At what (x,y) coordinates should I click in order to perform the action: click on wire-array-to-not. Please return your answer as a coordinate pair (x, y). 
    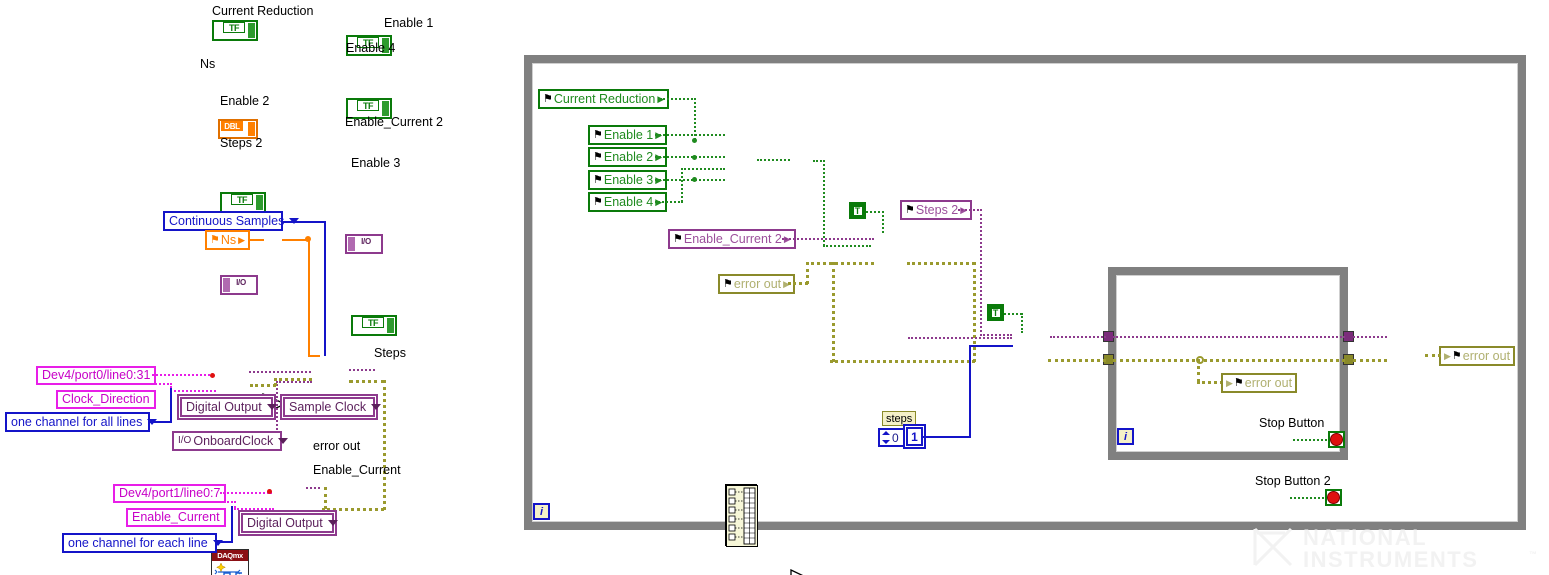
    Looking at the image, I should click on (773, 160).